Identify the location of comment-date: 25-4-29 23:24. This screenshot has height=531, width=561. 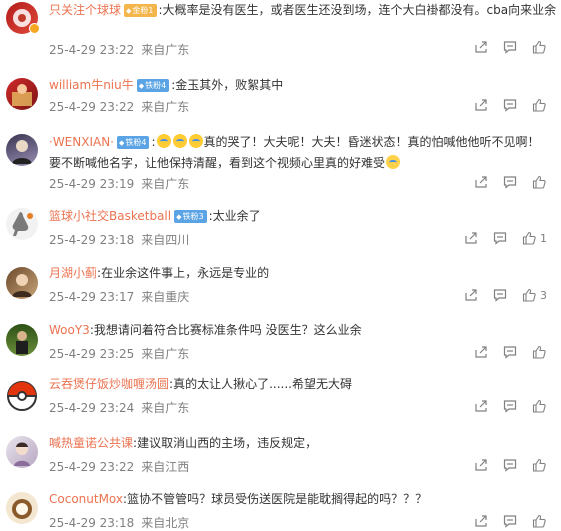
(92, 408).